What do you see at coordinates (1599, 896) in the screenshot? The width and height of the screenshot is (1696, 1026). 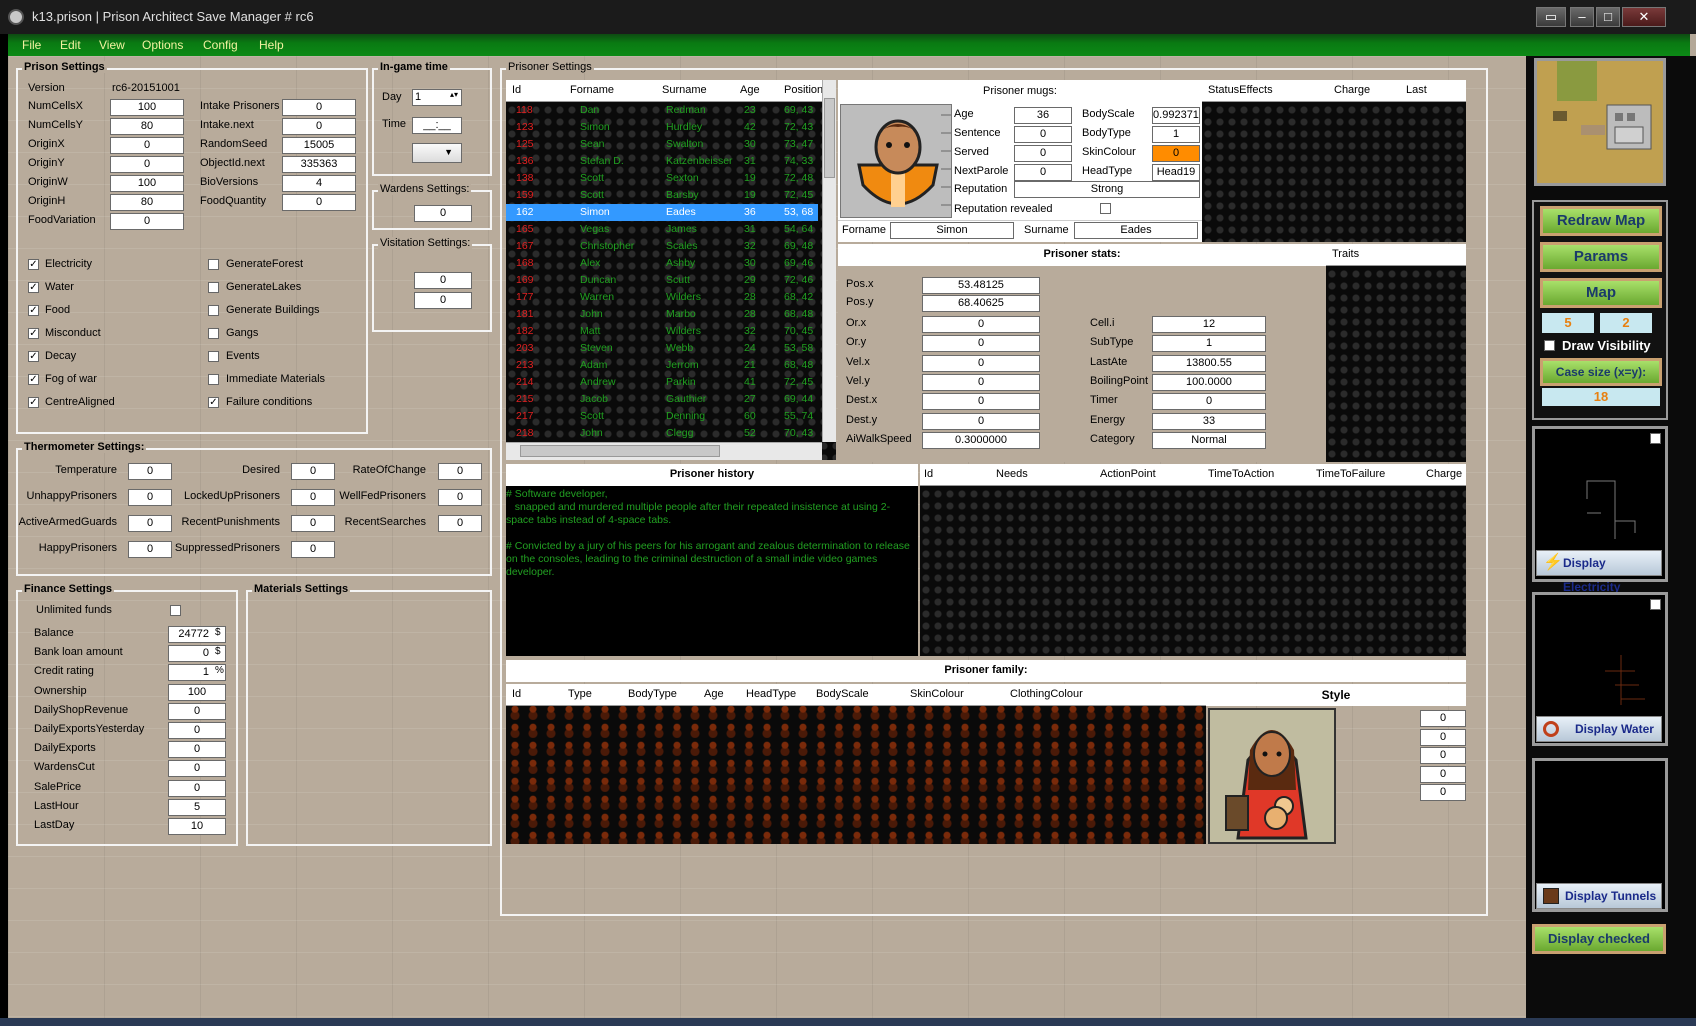 I see `display-tunnels-button: Display Tunnels` at bounding box center [1599, 896].